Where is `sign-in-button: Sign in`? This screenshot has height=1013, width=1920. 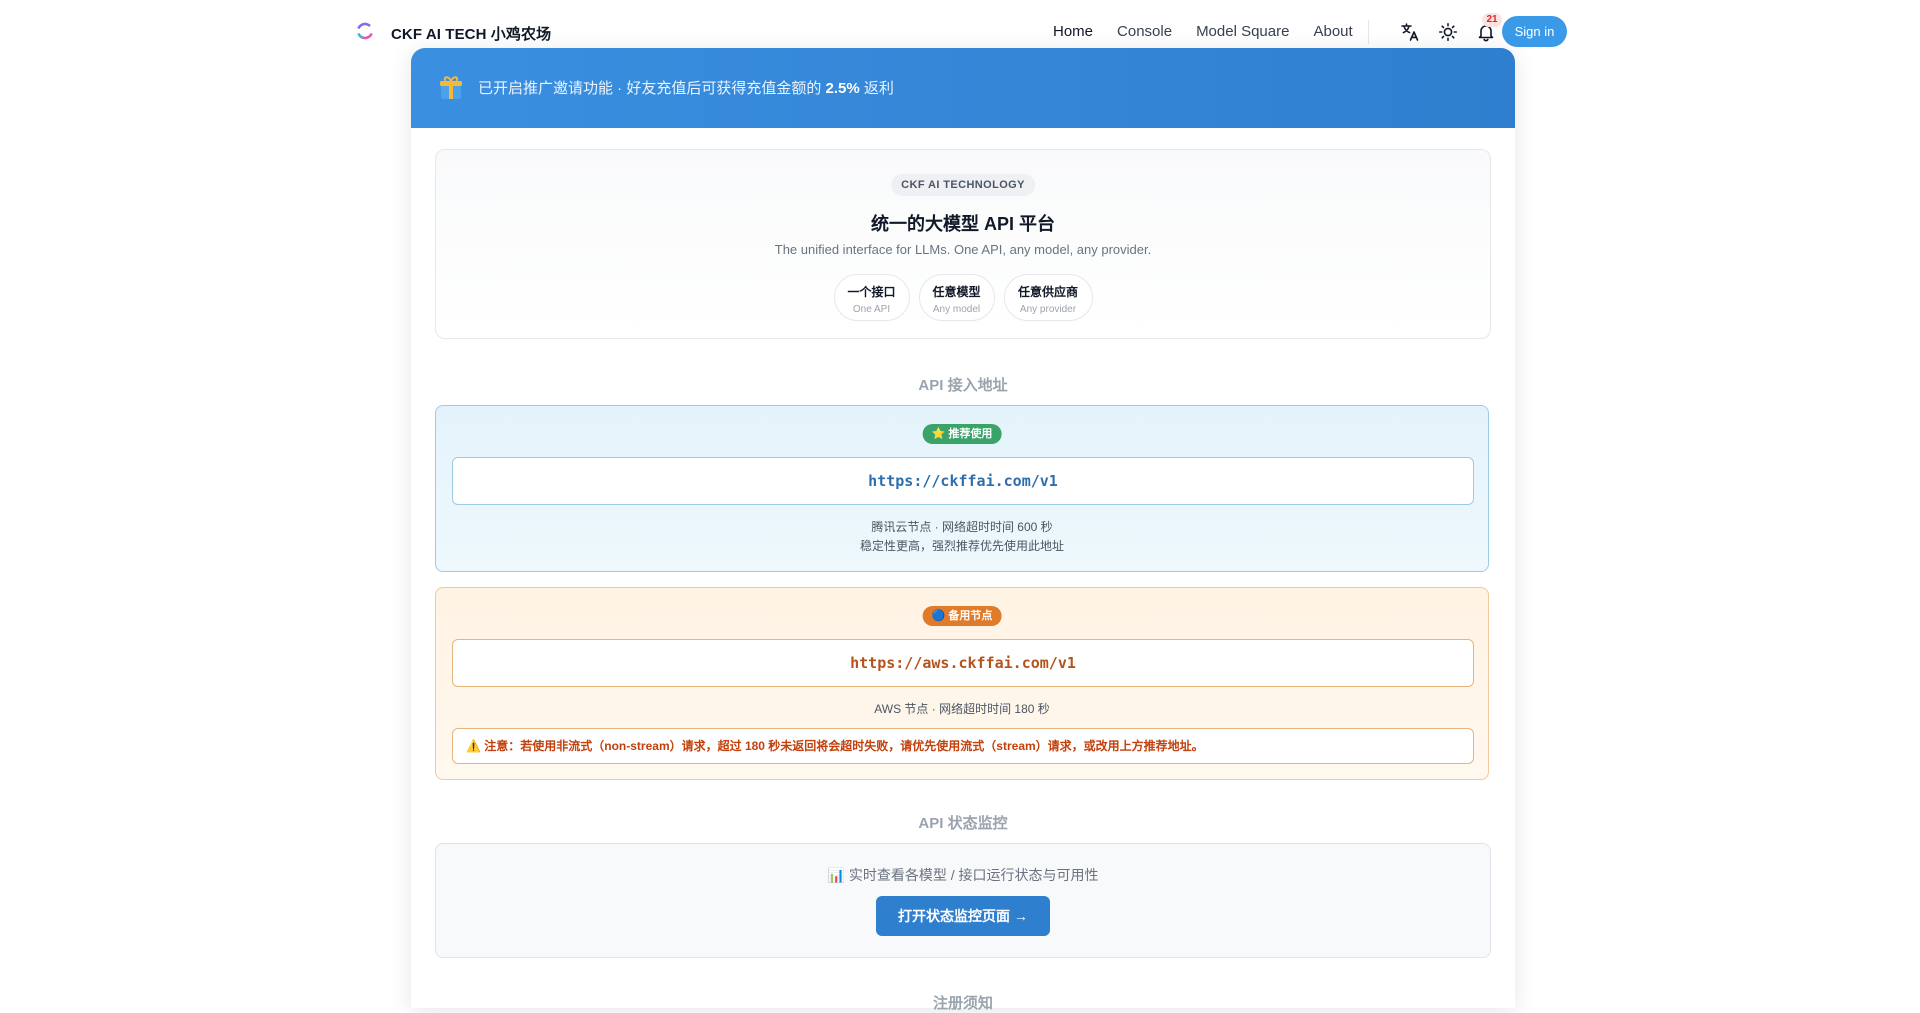
sign-in-button: Sign in is located at coordinates (1534, 31).